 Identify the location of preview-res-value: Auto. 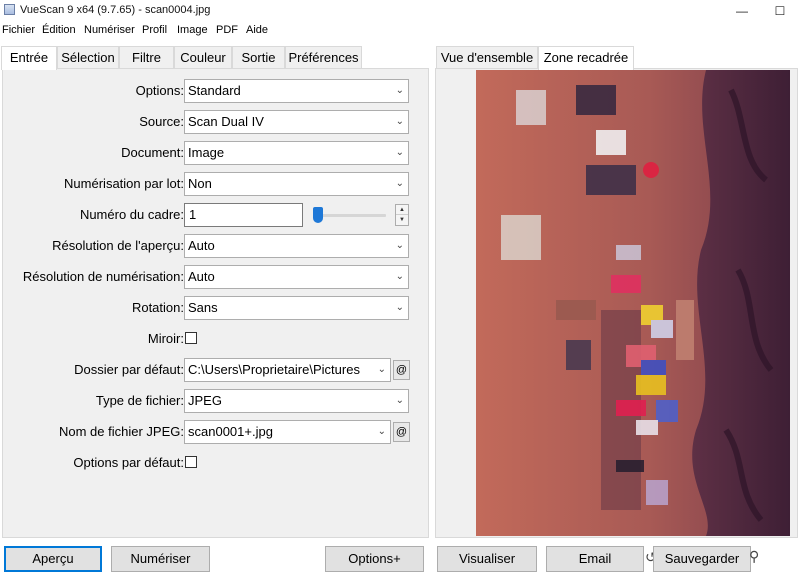
(201, 245).